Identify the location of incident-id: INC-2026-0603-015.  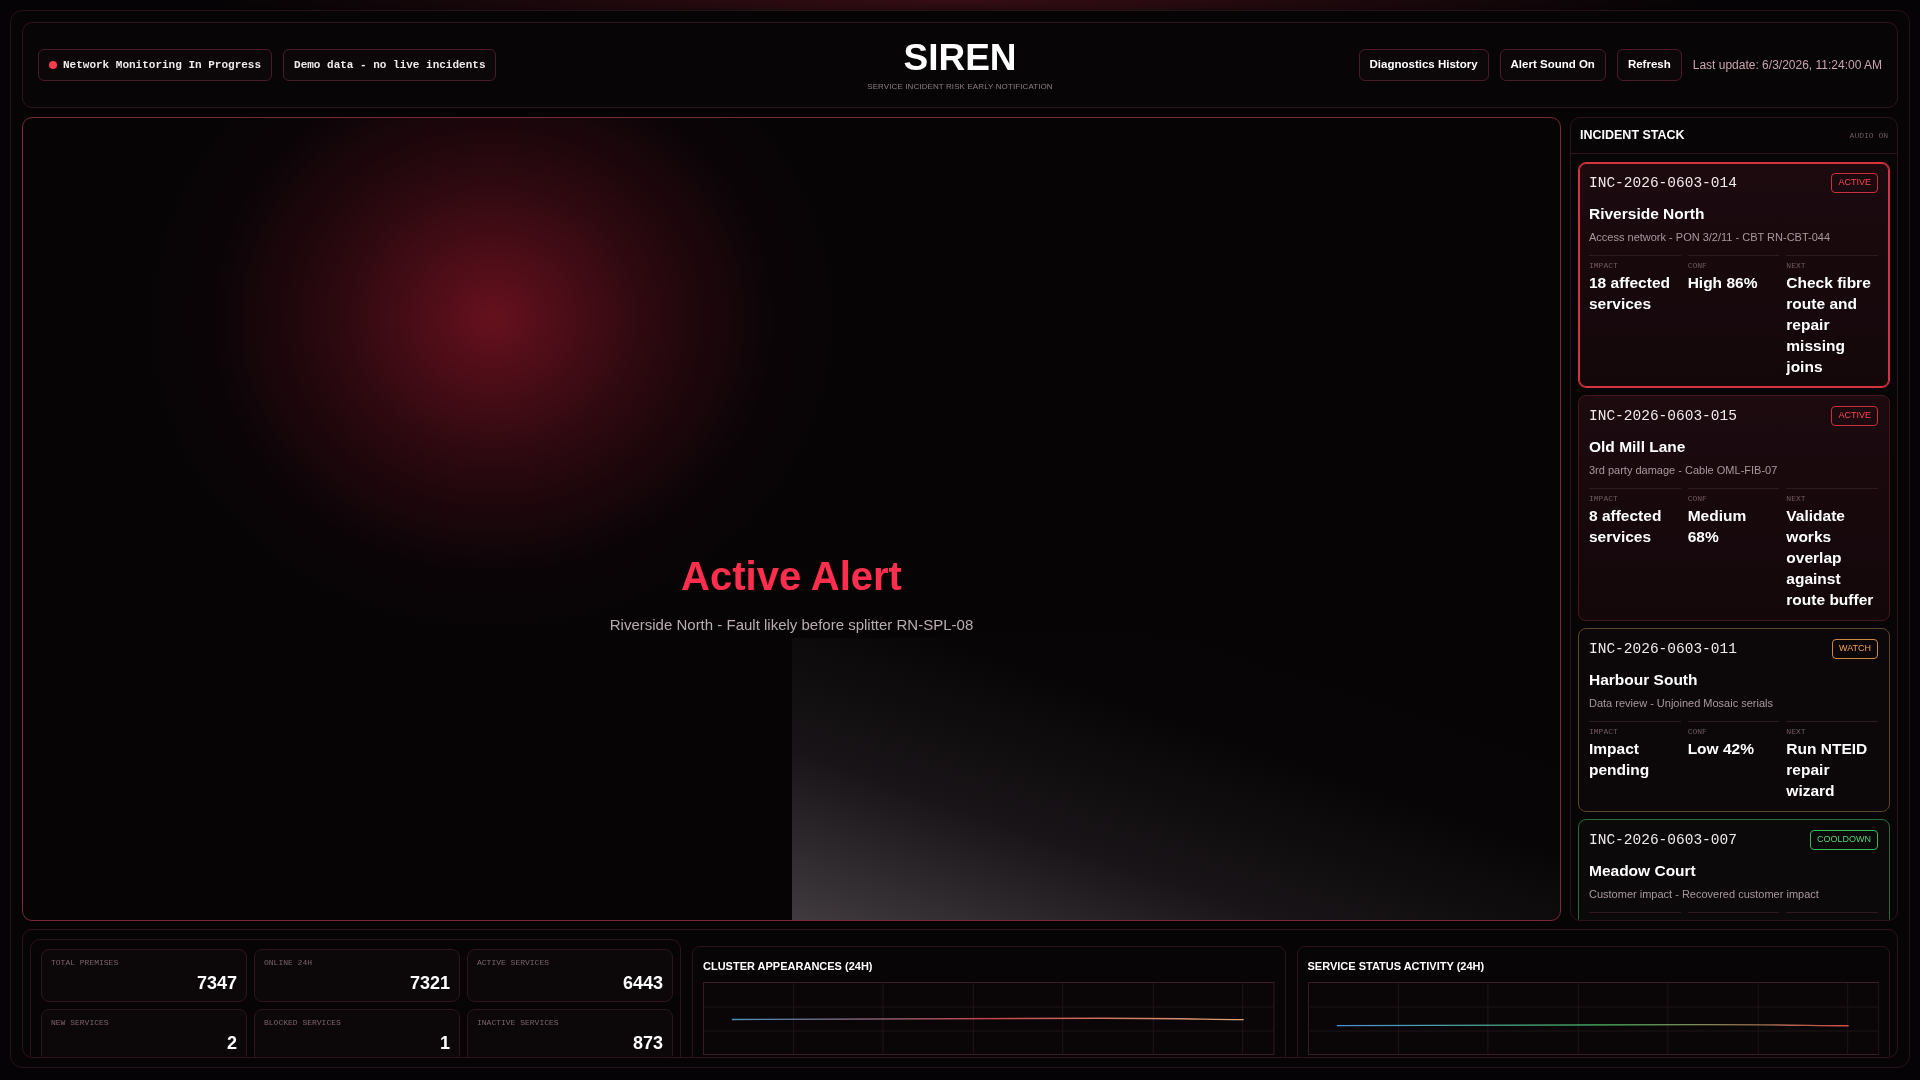
(1663, 416).